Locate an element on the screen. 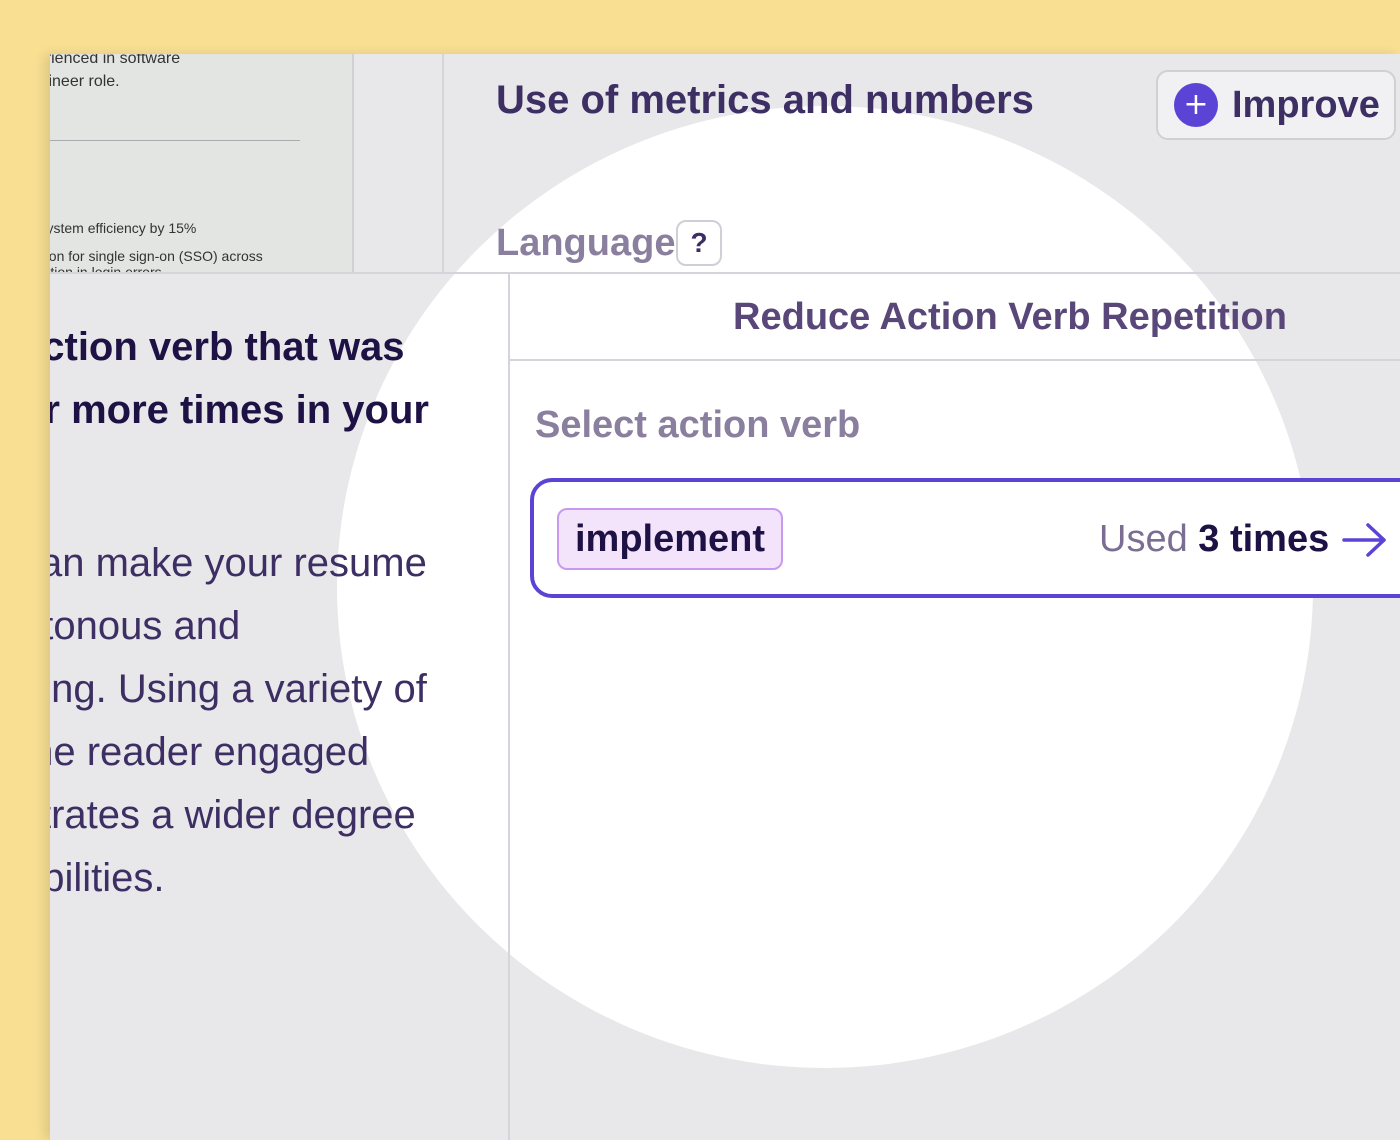 The width and height of the screenshot is (1400, 1140). arrow-right-icon is located at coordinates (1364, 540).